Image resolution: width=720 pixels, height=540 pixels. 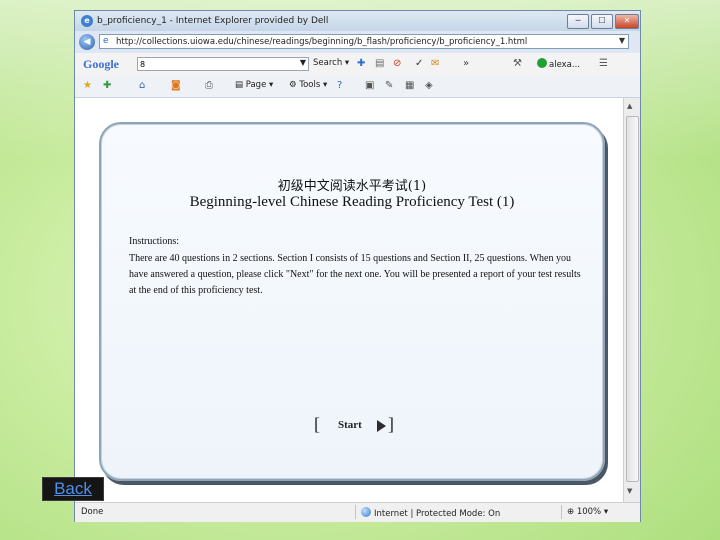 I want to click on rss-icon: ◙, so click(x=176, y=86).